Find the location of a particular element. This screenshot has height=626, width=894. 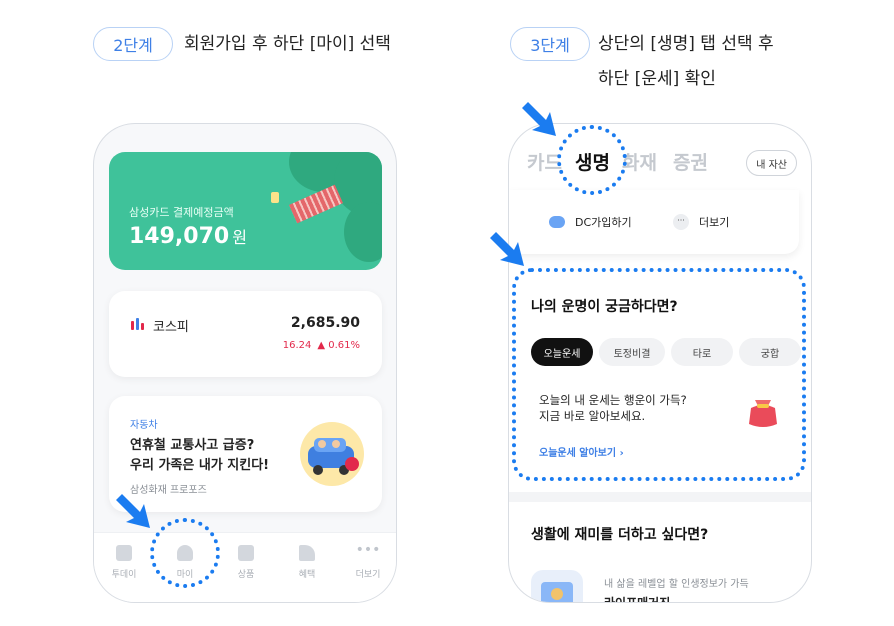

step-3-badge: 3단계 is located at coordinates (550, 44).